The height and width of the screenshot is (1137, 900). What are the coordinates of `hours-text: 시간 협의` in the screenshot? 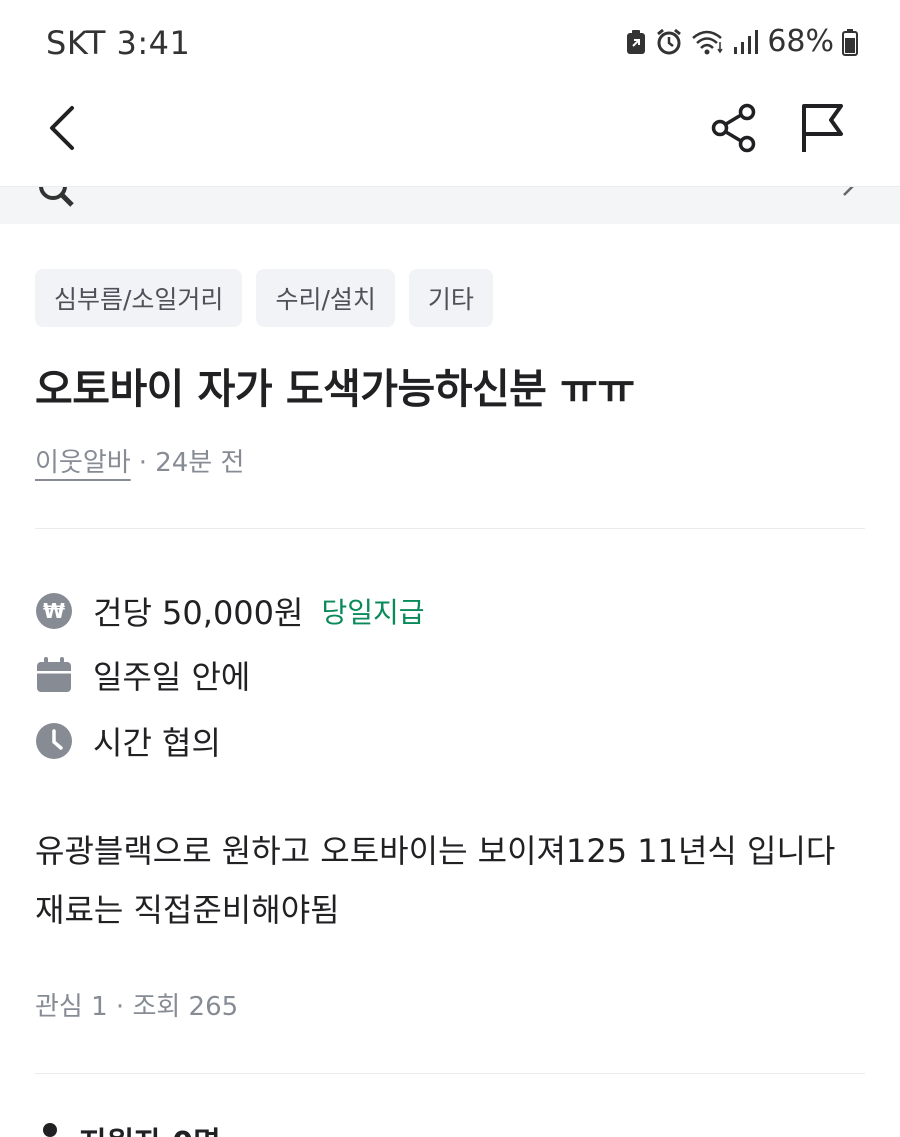 It's located at (157, 743).